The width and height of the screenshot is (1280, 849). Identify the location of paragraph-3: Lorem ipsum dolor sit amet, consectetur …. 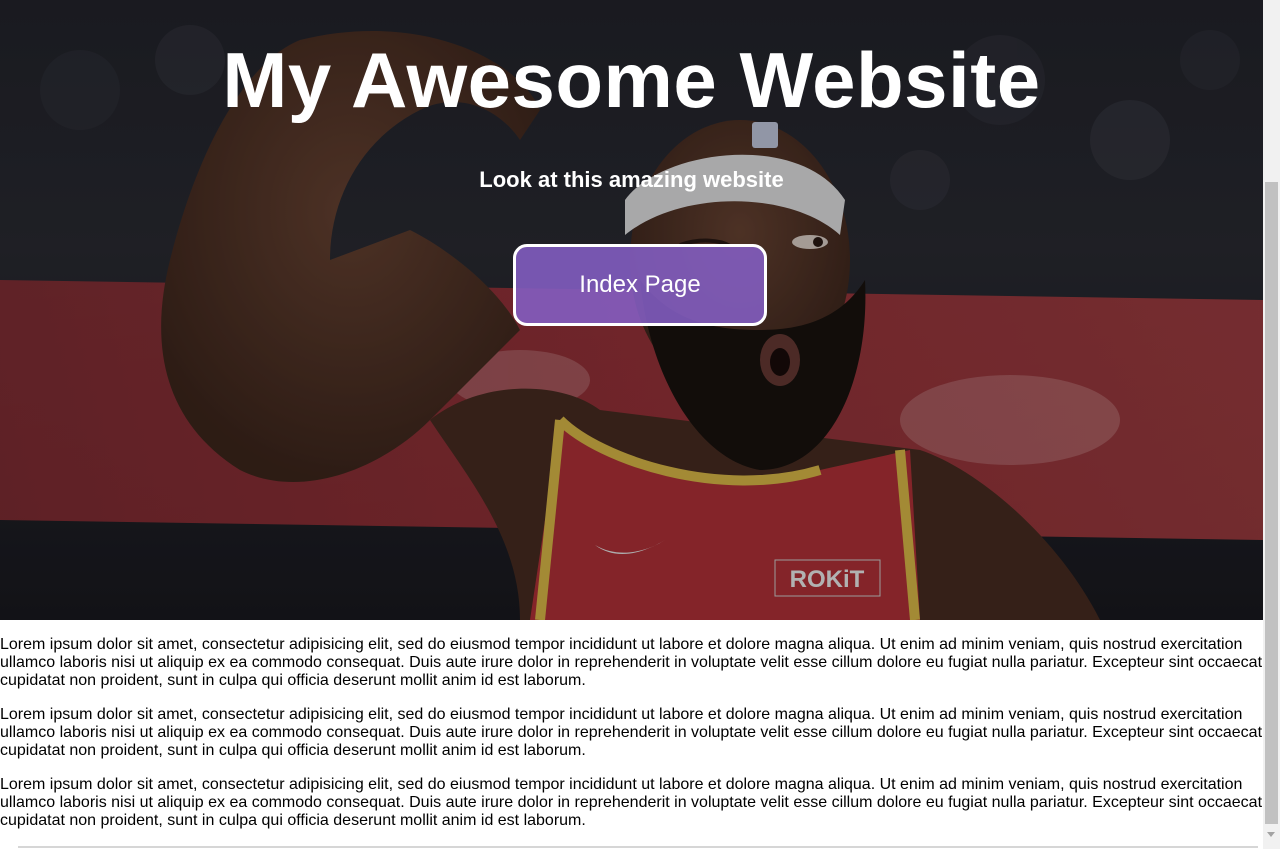
(631, 803).